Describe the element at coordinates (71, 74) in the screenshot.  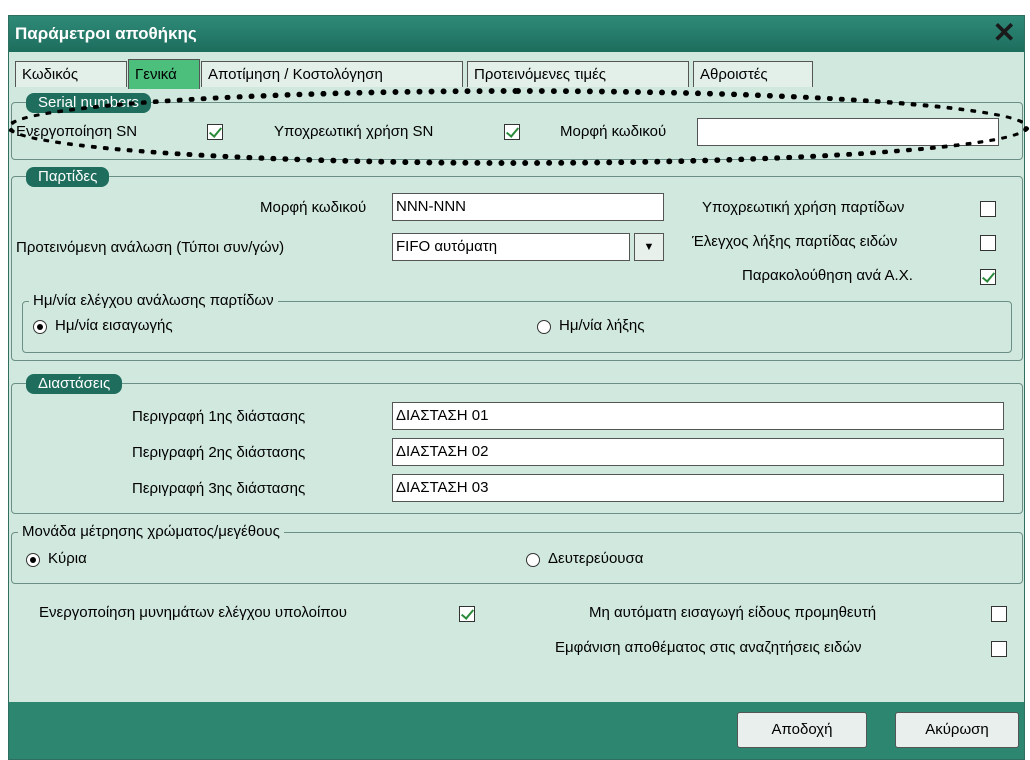
I see `tab-code: Κωδικός` at that location.